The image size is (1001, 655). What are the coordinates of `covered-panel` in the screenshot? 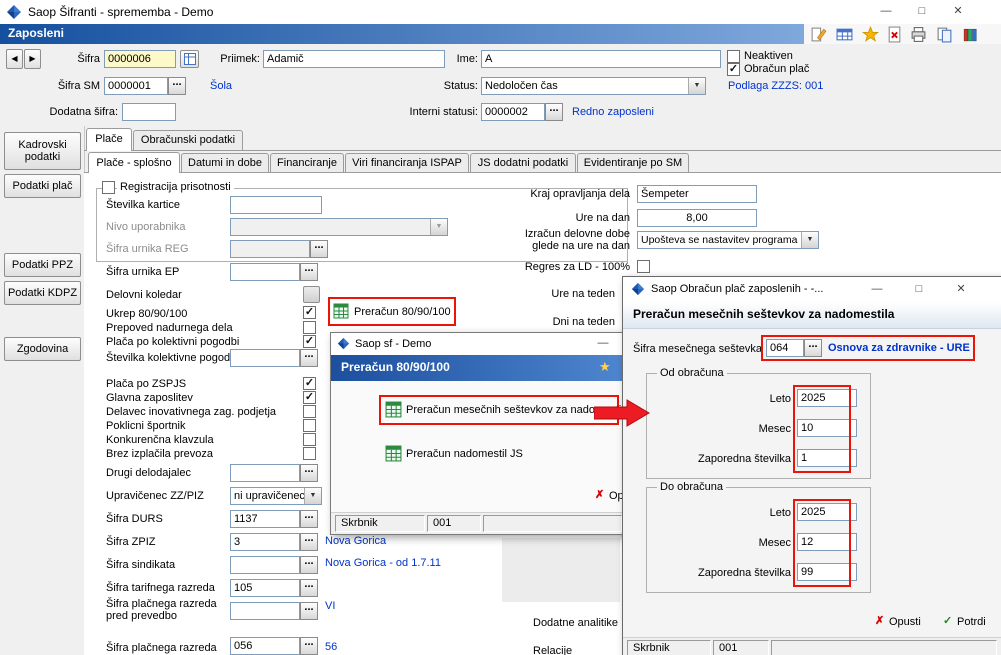 It's located at (561, 570).